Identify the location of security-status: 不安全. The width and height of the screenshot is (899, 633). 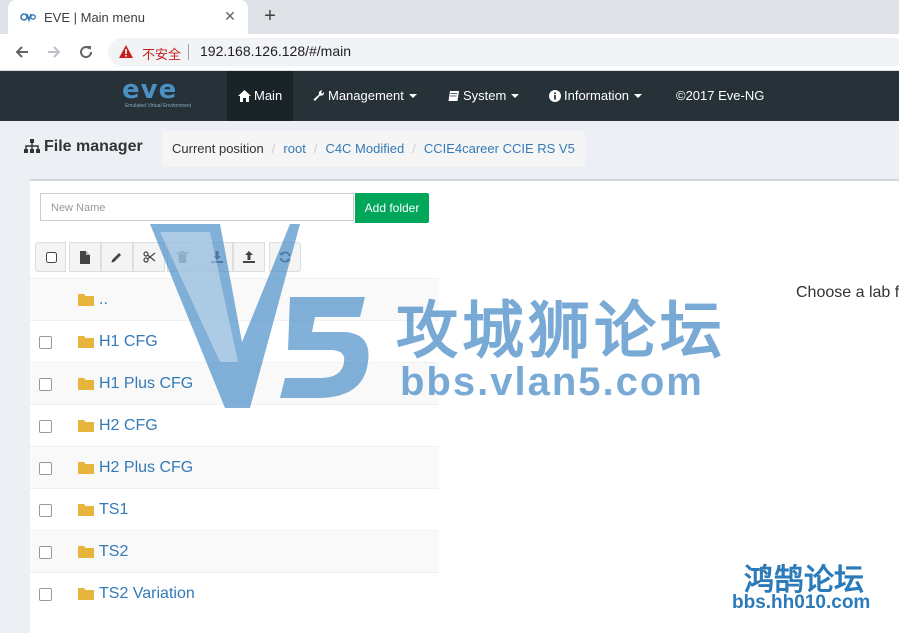
(161, 53).